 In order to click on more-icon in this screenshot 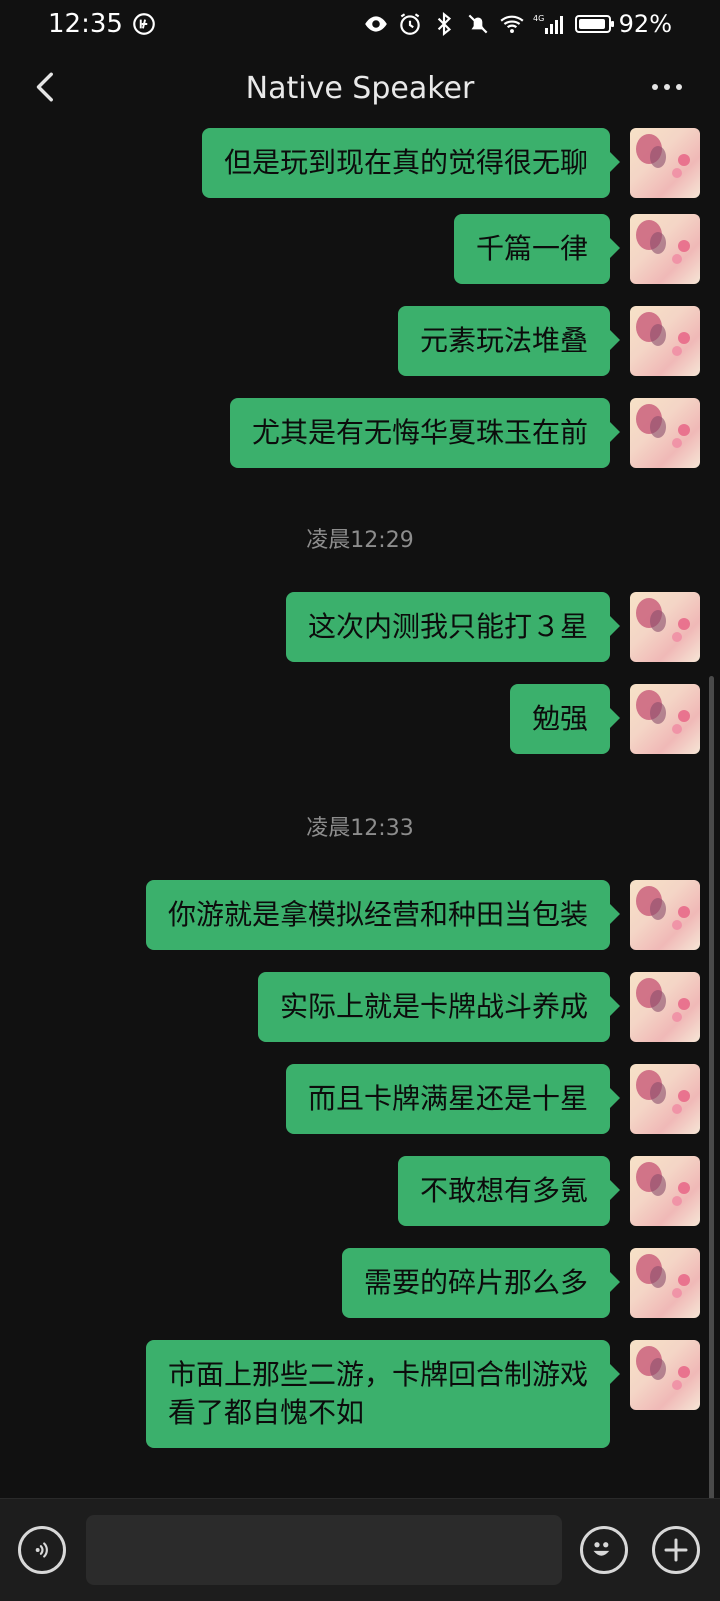, I will do `click(667, 87)`.